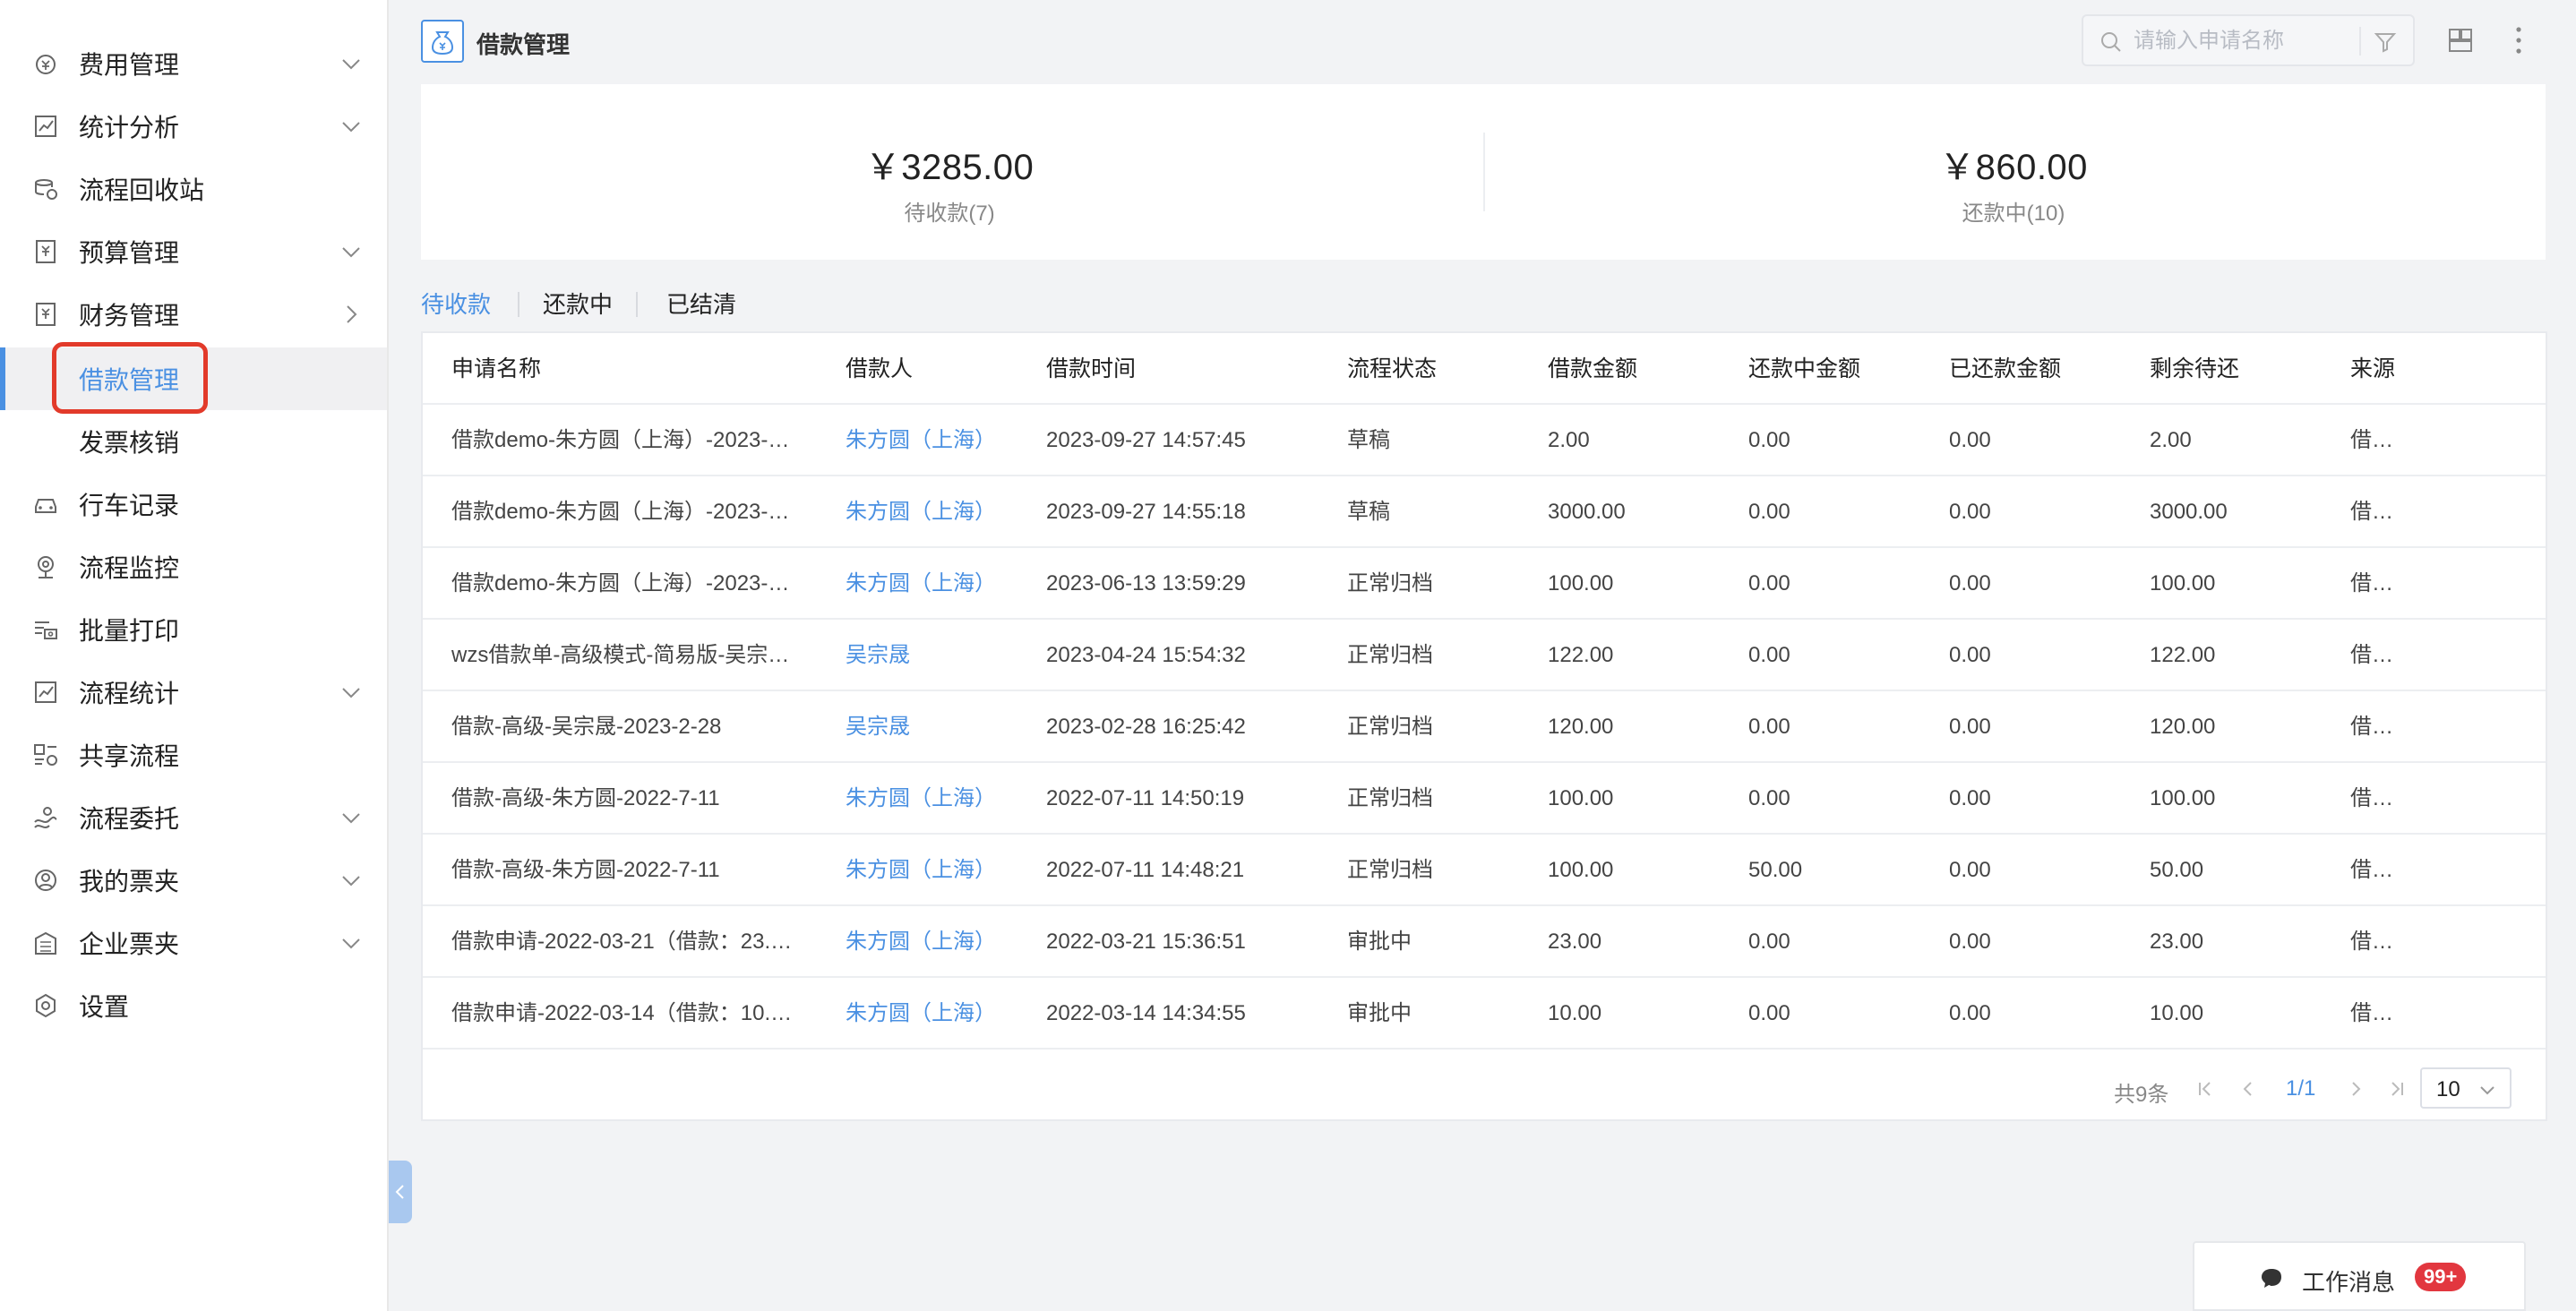 Image resolution: width=2576 pixels, height=1311 pixels. I want to click on column-header: 已还款金额, so click(2005, 369).